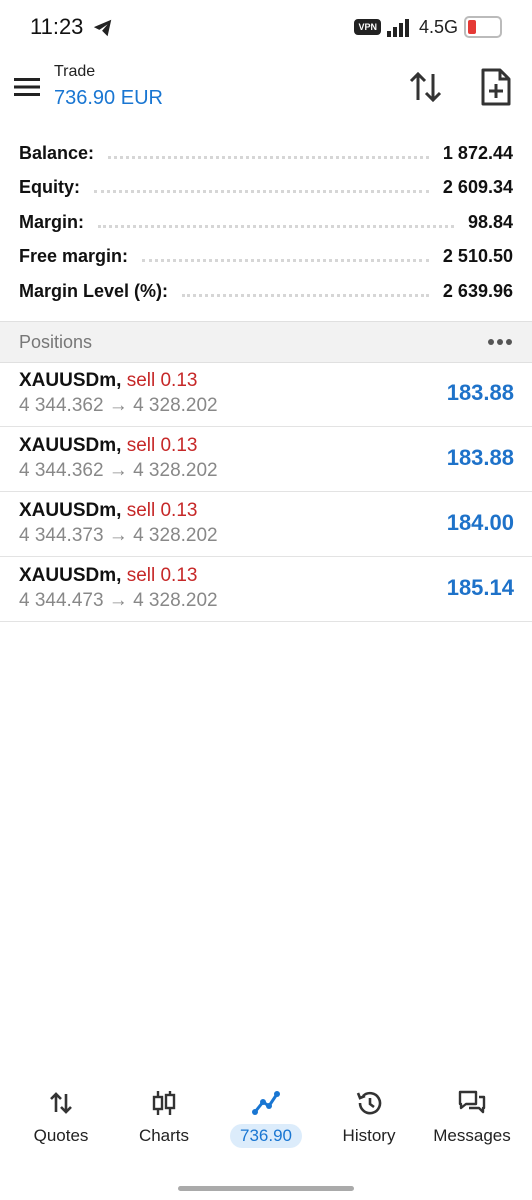 The image size is (532, 1200). I want to click on summary-label: Free margin:, so click(74, 256).